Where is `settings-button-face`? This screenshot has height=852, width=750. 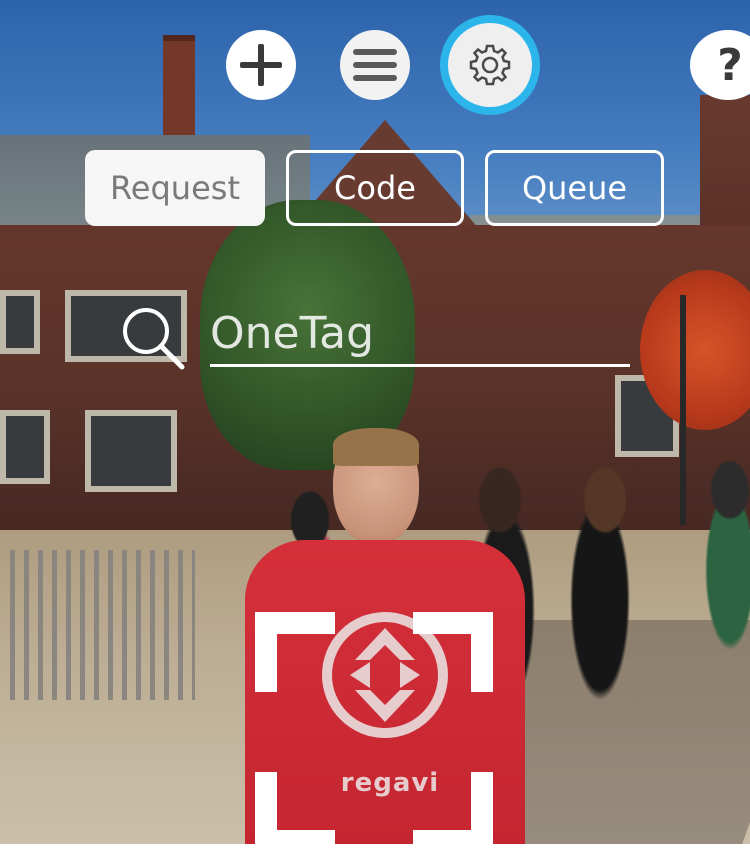
settings-button-face is located at coordinates (490, 65).